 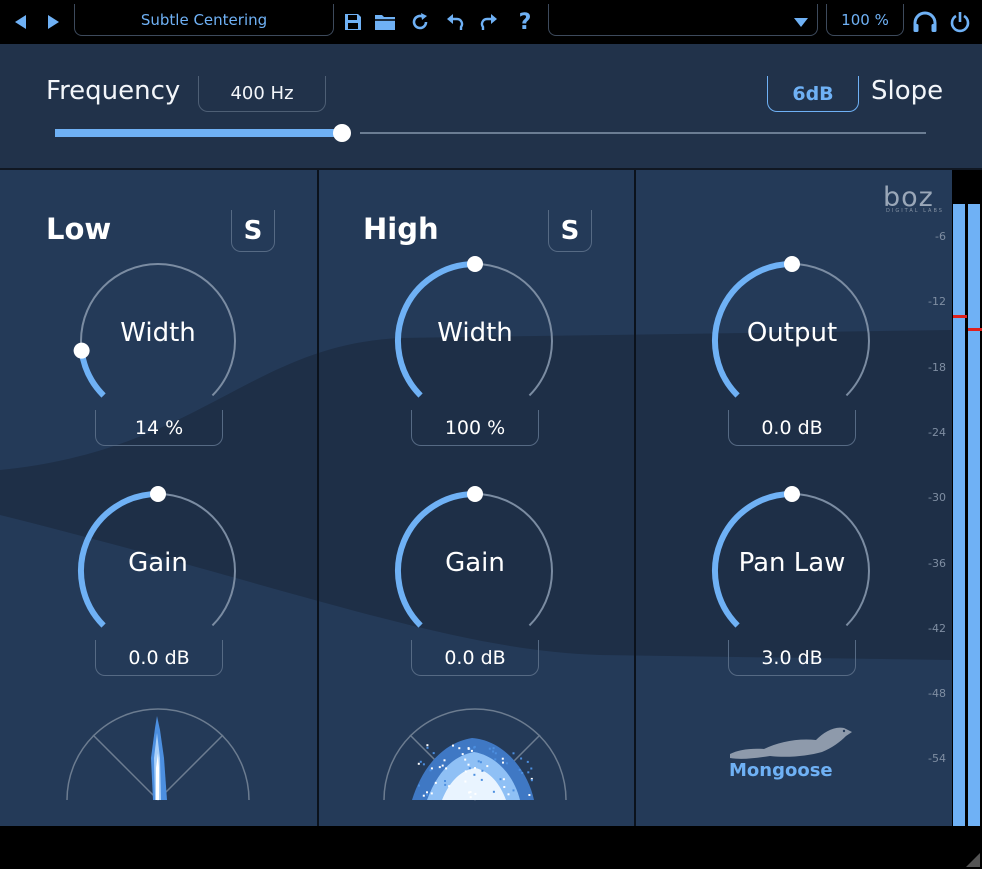 I want to click on output-value: 0.0 dB, so click(x=792, y=428).